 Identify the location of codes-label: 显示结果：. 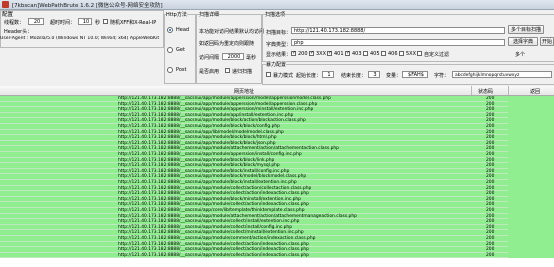
(279, 55).